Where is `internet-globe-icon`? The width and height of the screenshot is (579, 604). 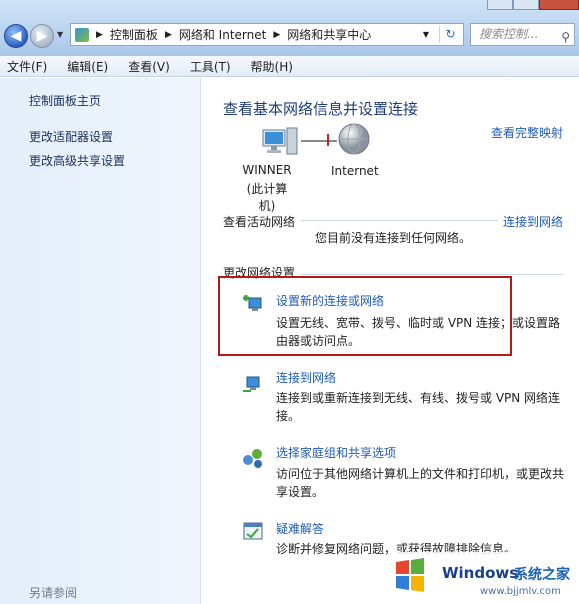
internet-globe-icon is located at coordinates (354, 139).